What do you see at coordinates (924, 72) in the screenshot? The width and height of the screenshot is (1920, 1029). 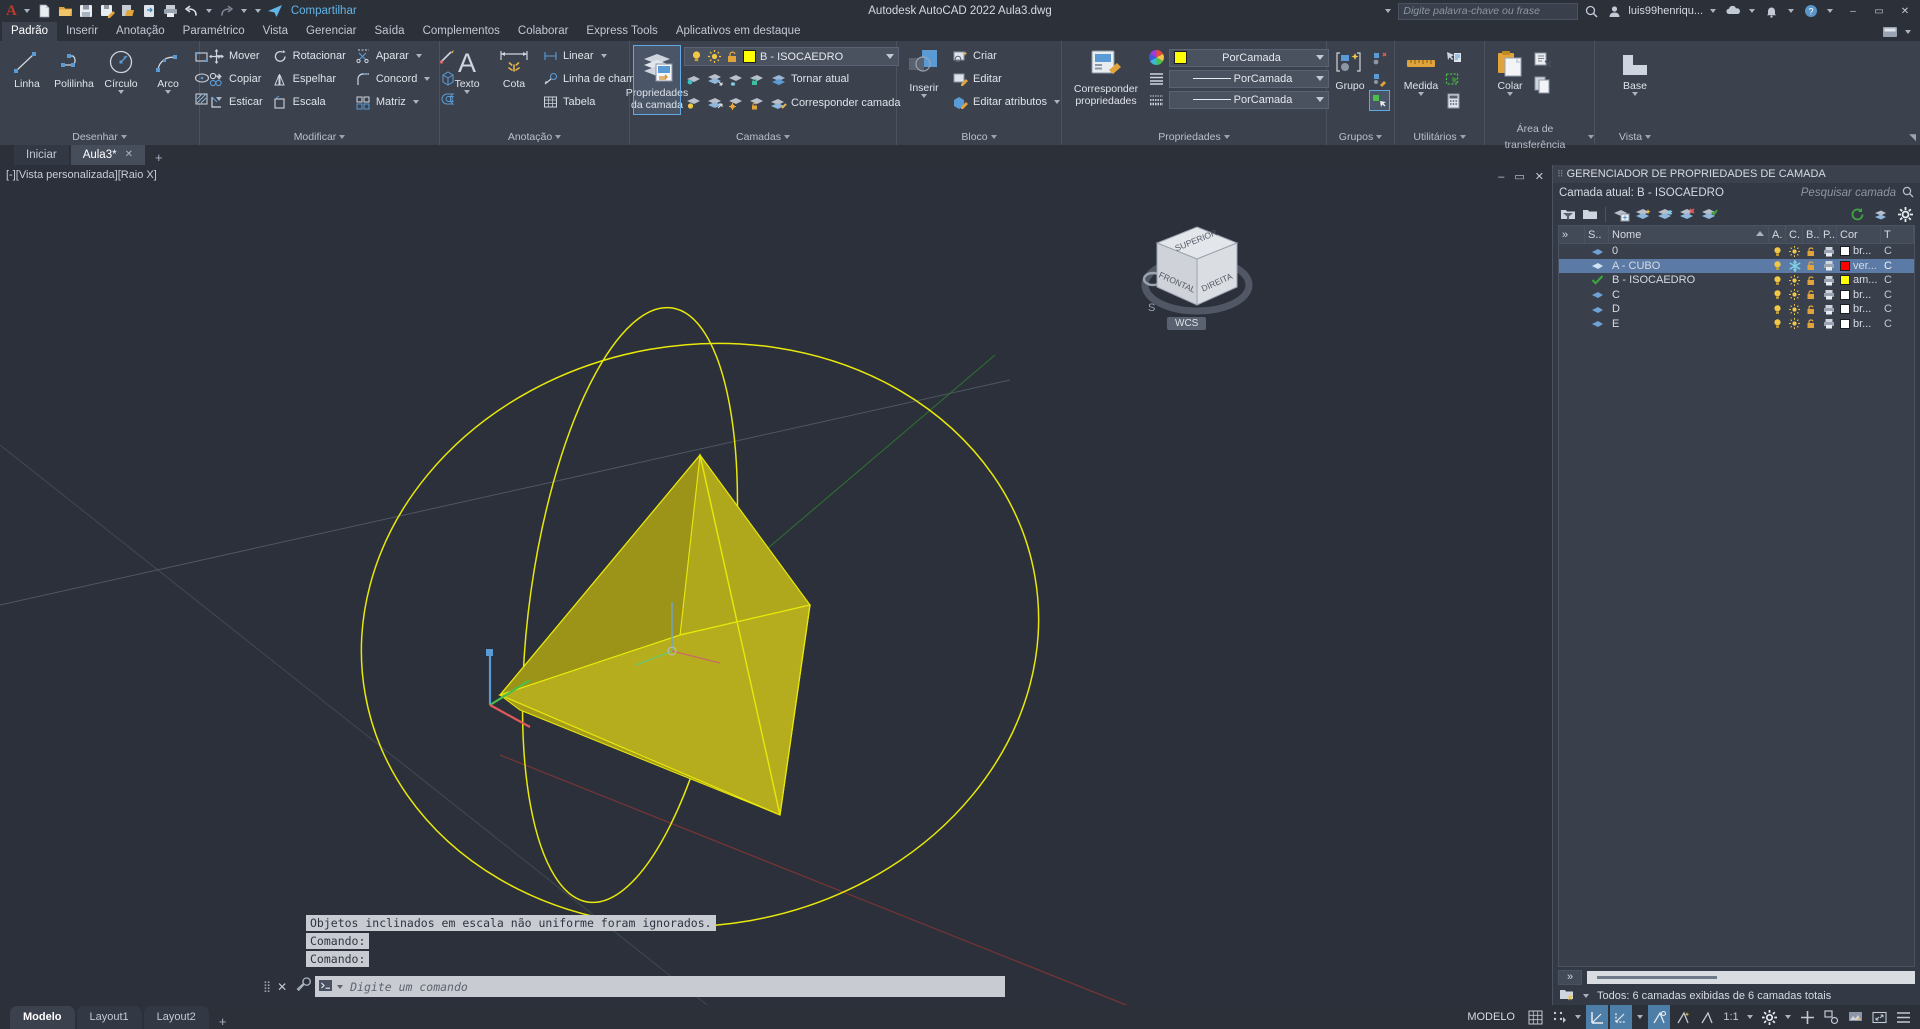 I see `tool-inserir-bloco: Inserir` at bounding box center [924, 72].